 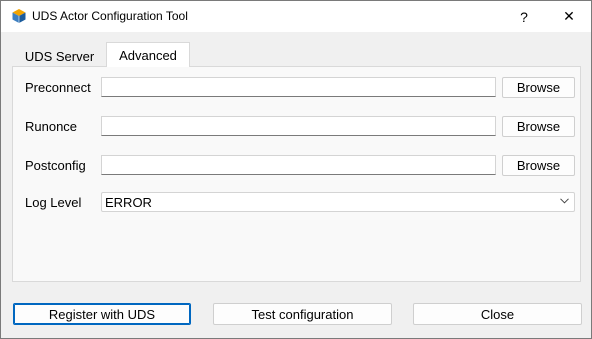 I want to click on runonce-label: Runonce, so click(x=51, y=126).